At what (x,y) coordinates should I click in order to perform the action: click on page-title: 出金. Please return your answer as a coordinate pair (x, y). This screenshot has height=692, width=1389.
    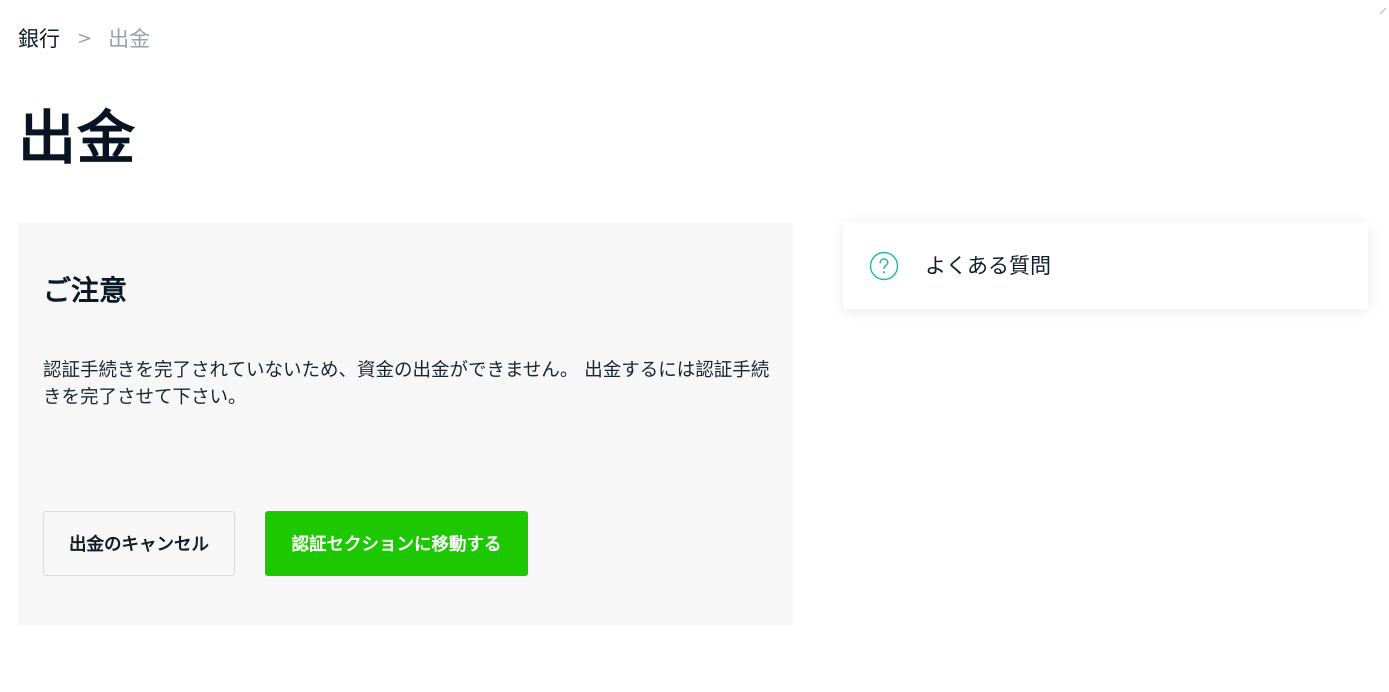
    Looking at the image, I should click on (77, 138).